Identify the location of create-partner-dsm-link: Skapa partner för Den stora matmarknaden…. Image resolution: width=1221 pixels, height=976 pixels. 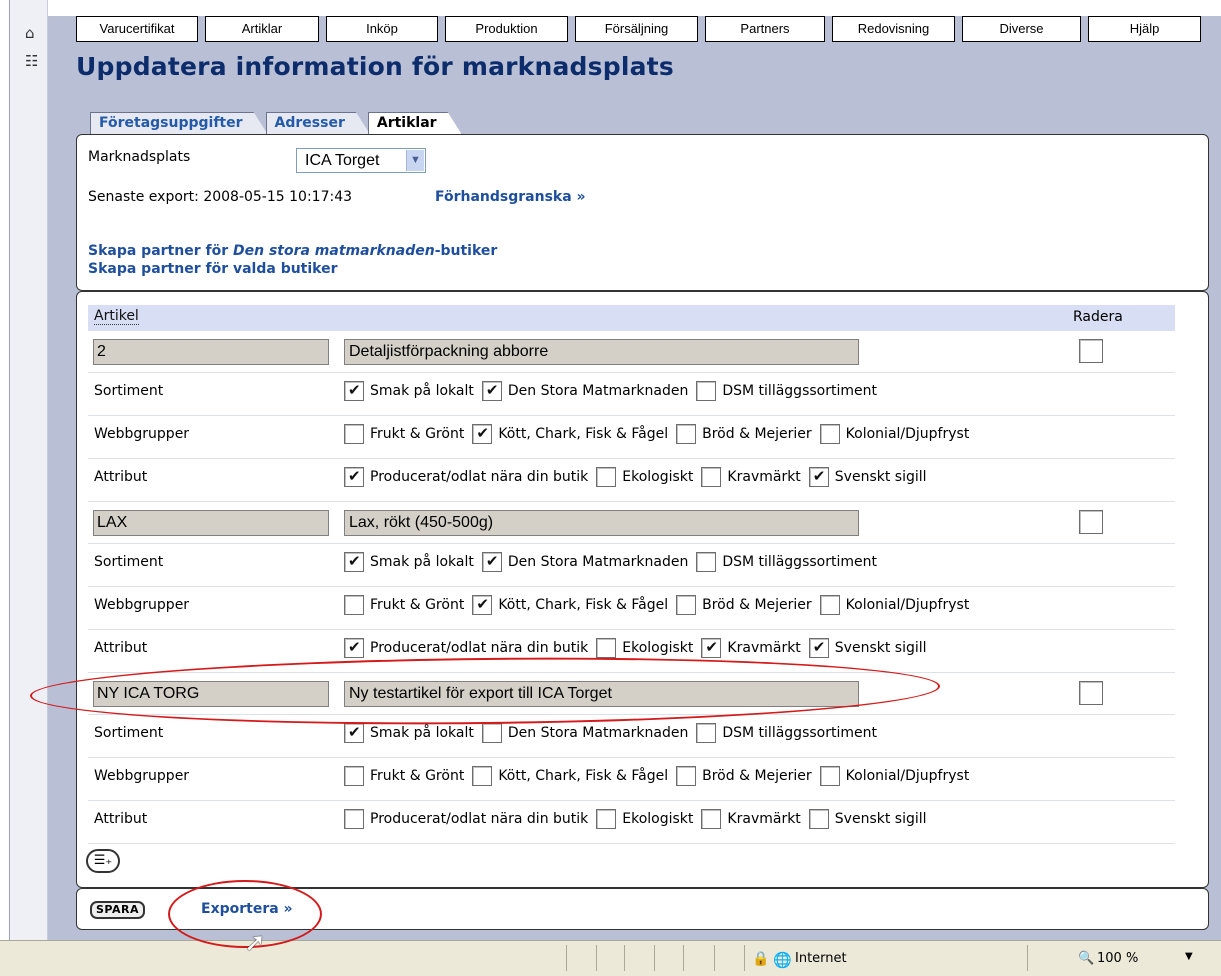
(292, 251).